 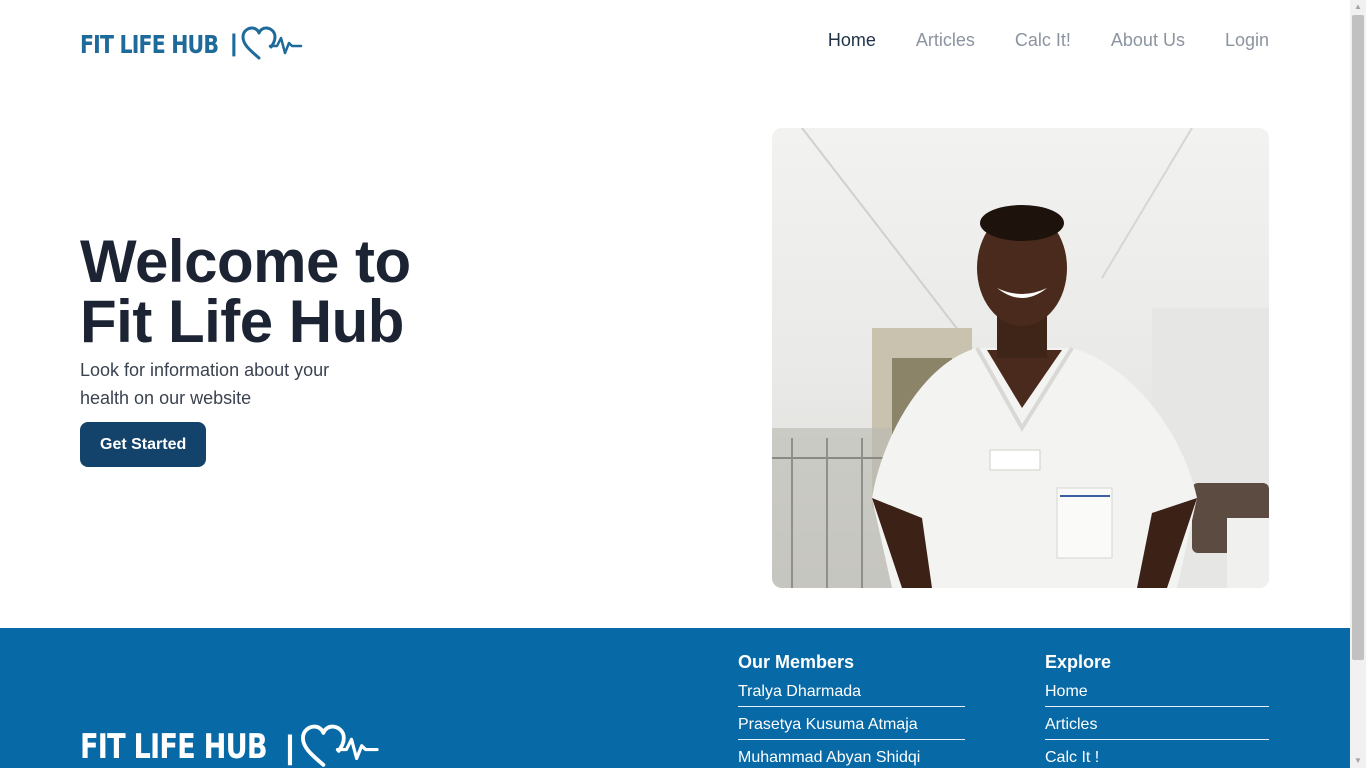 I want to click on footer-logo: FIT LIFE HUB |, so click(x=231, y=746).